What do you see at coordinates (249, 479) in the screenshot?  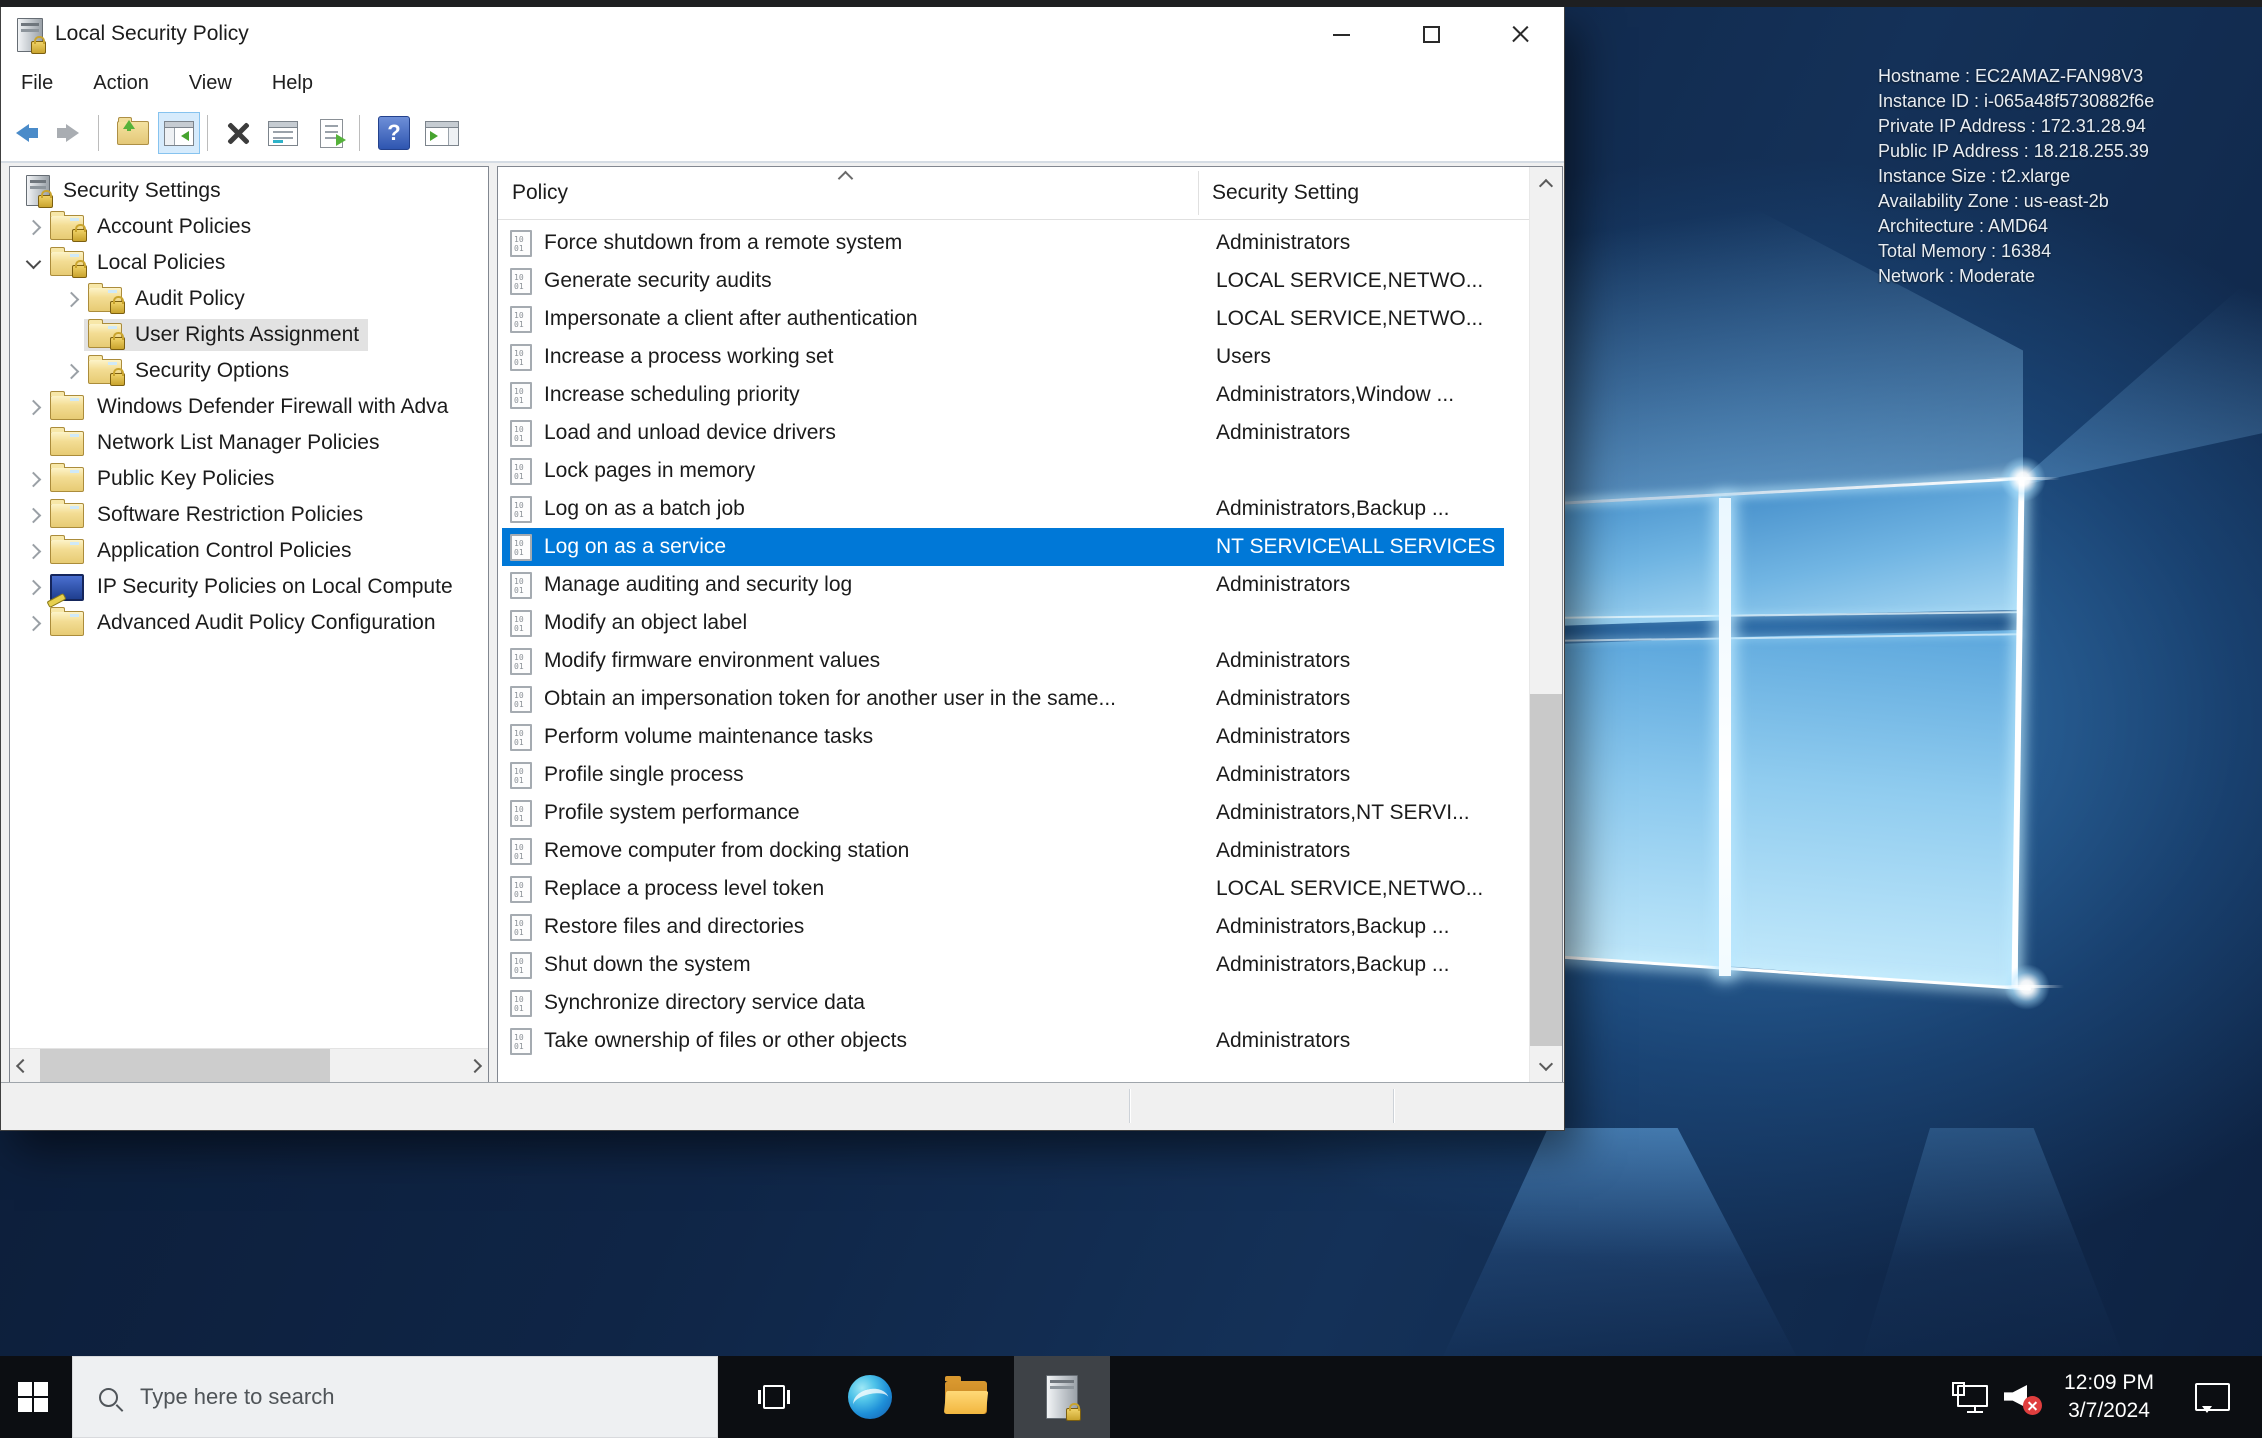 I see `tree-item-public-key-policies: Public Key Policies` at bounding box center [249, 479].